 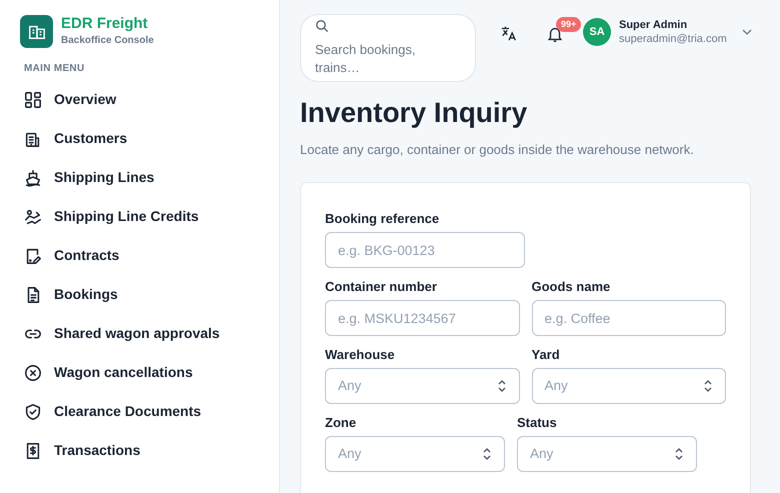 What do you see at coordinates (105, 24) in the screenshot?
I see `brand-name: EDR Freight` at bounding box center [105, 24].